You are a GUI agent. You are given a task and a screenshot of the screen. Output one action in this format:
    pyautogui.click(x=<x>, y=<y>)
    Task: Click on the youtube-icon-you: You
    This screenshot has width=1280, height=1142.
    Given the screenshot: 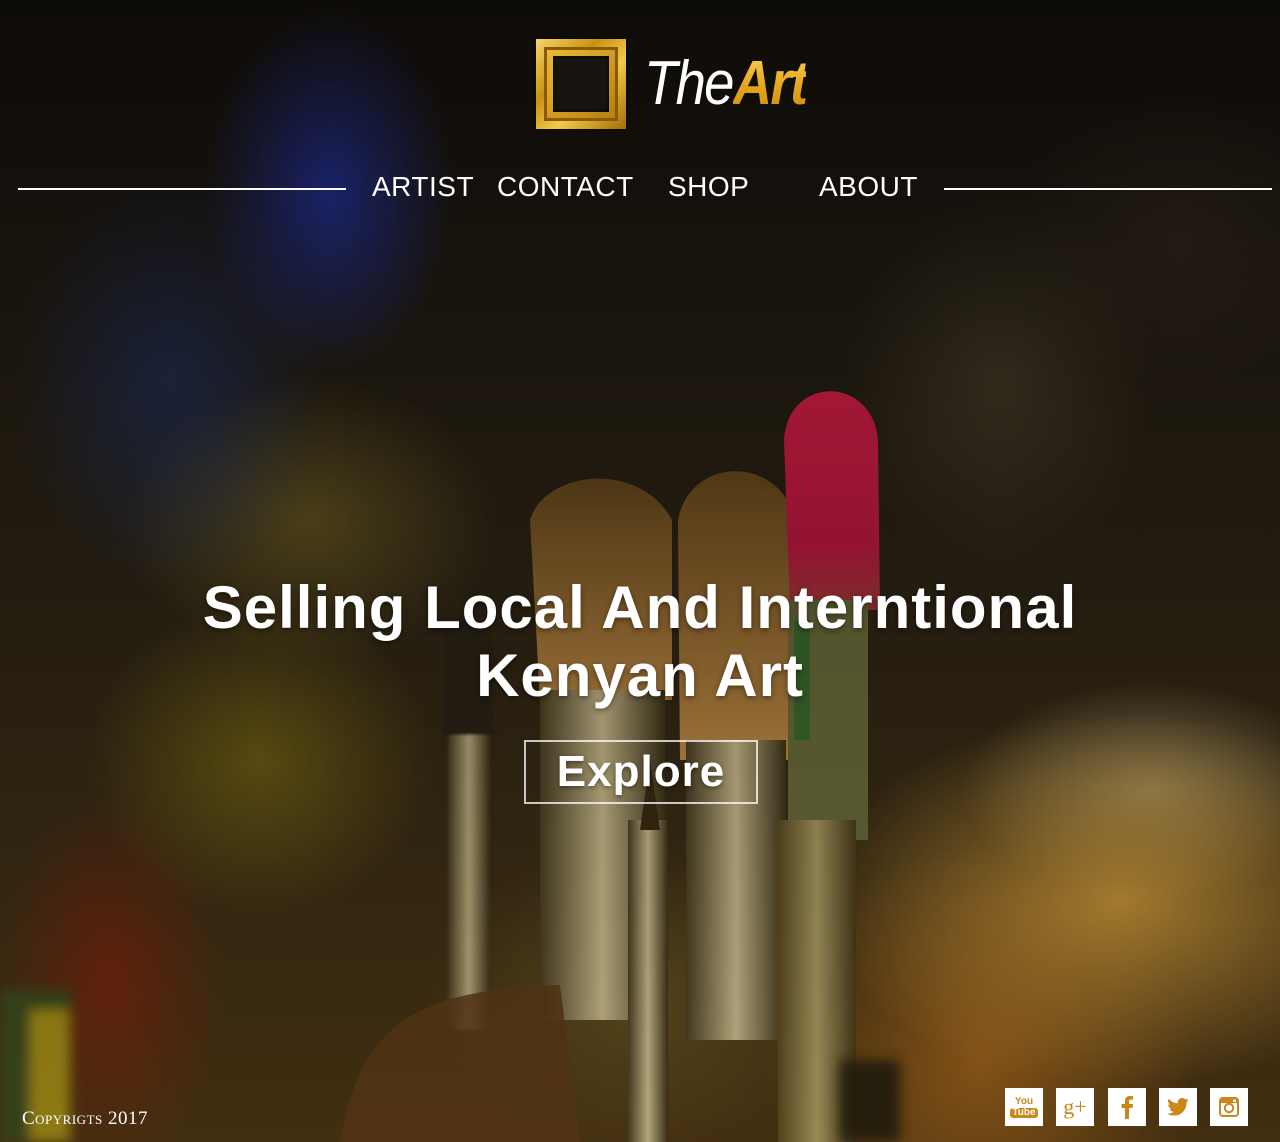 What is the action you would take?
    pyautogui.click(x=1024, y=1101)
    